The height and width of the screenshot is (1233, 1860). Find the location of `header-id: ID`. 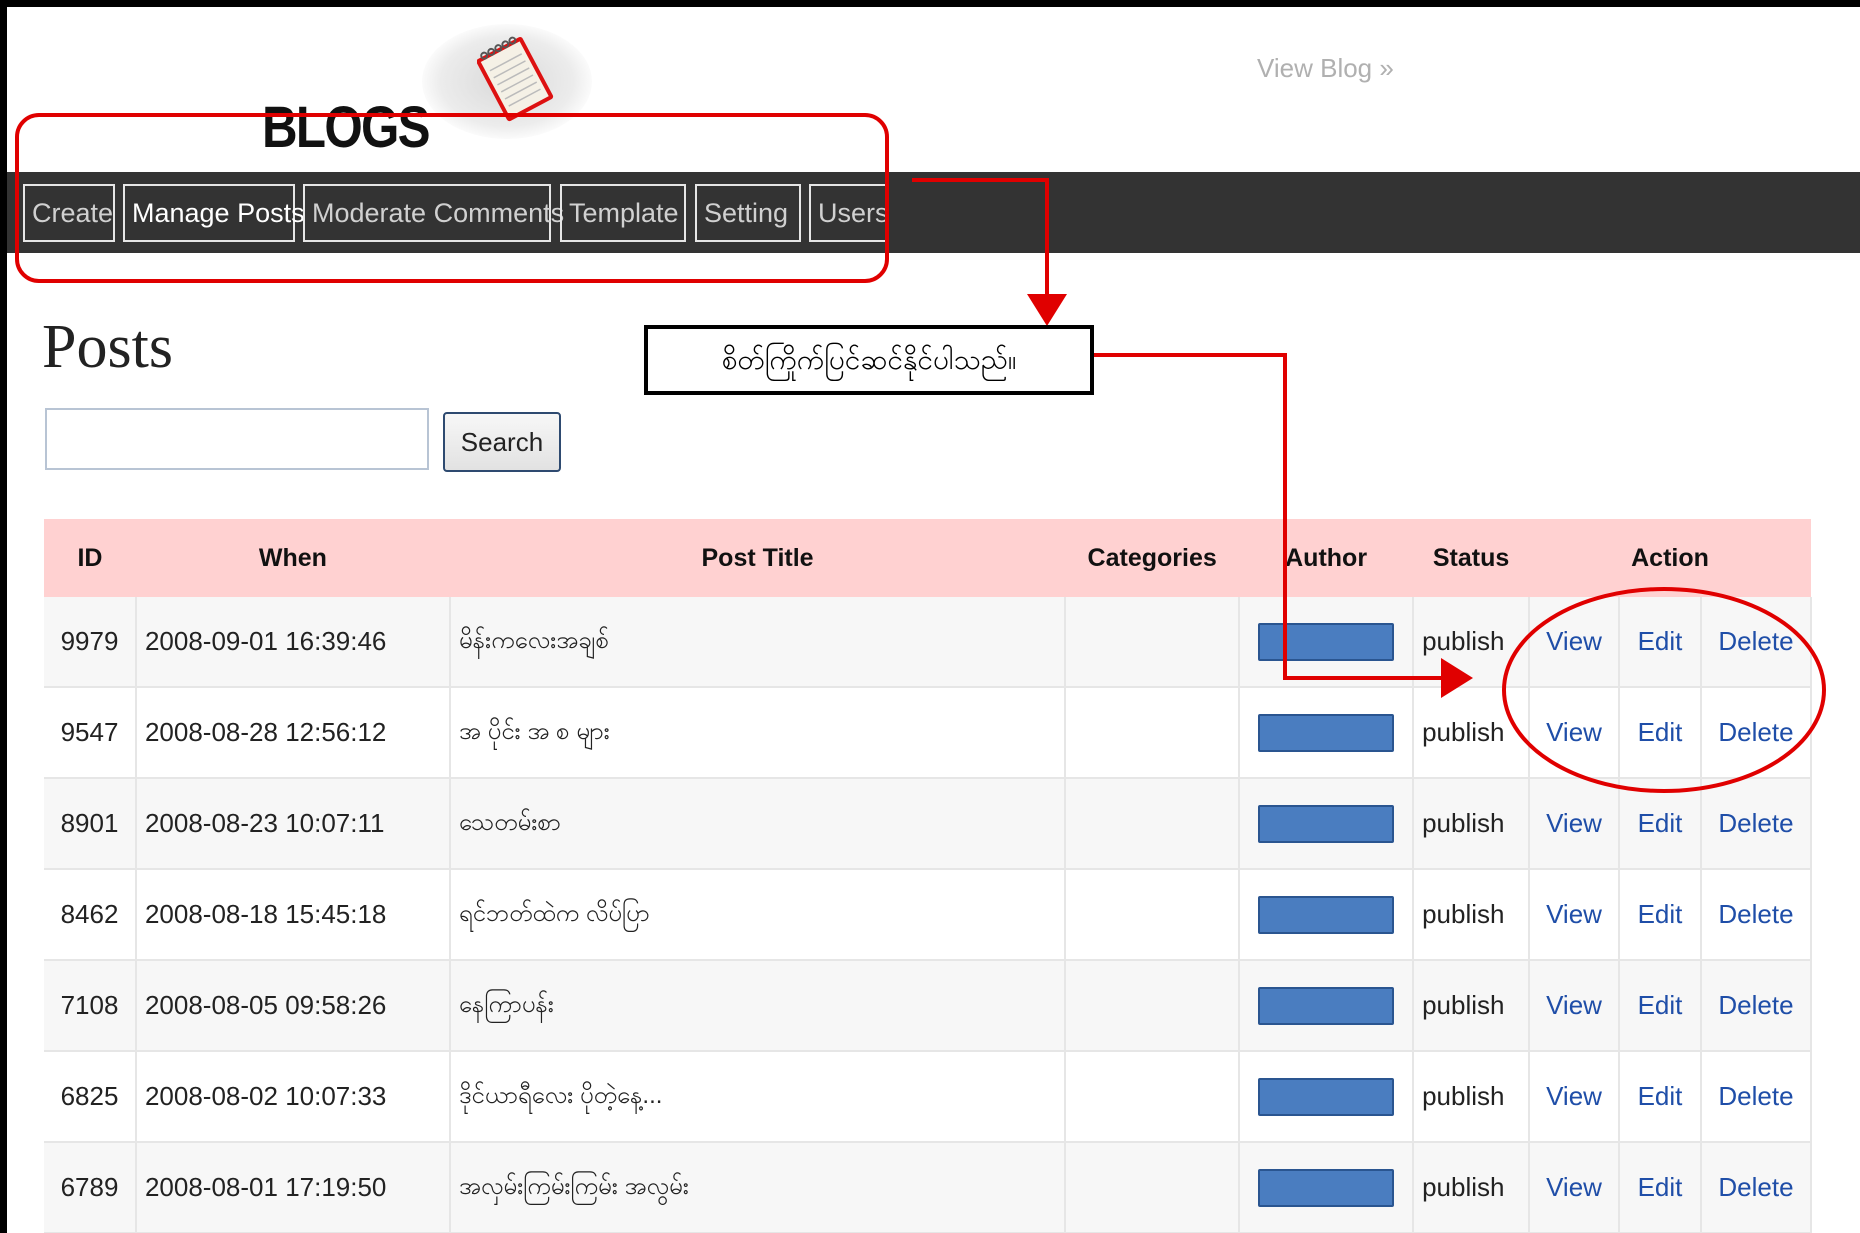

header-id: ID is located at coordinates (90, 558).